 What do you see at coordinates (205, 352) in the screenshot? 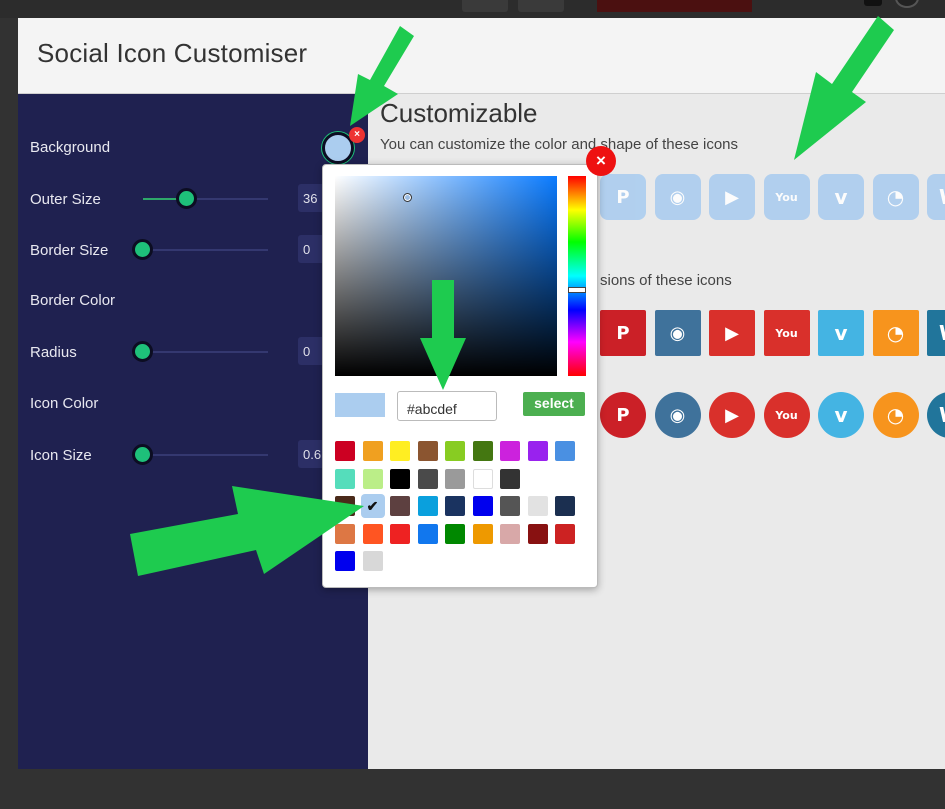
I see `radius-slider-track` at bounding box center [205, 352].